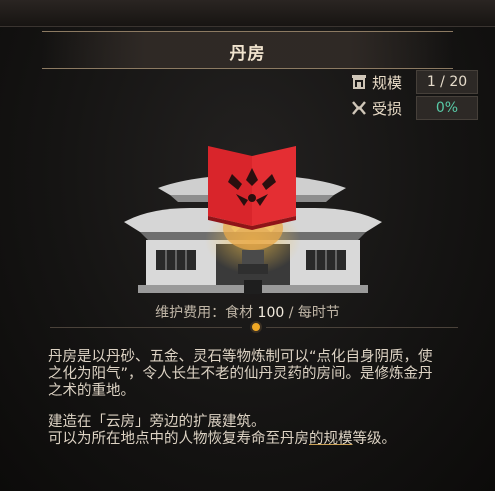 Image resolution: width=495 pixels, height=491 pixels. I want to click on maintenance-prefix: 维护费用：食材, so click(204, 313).